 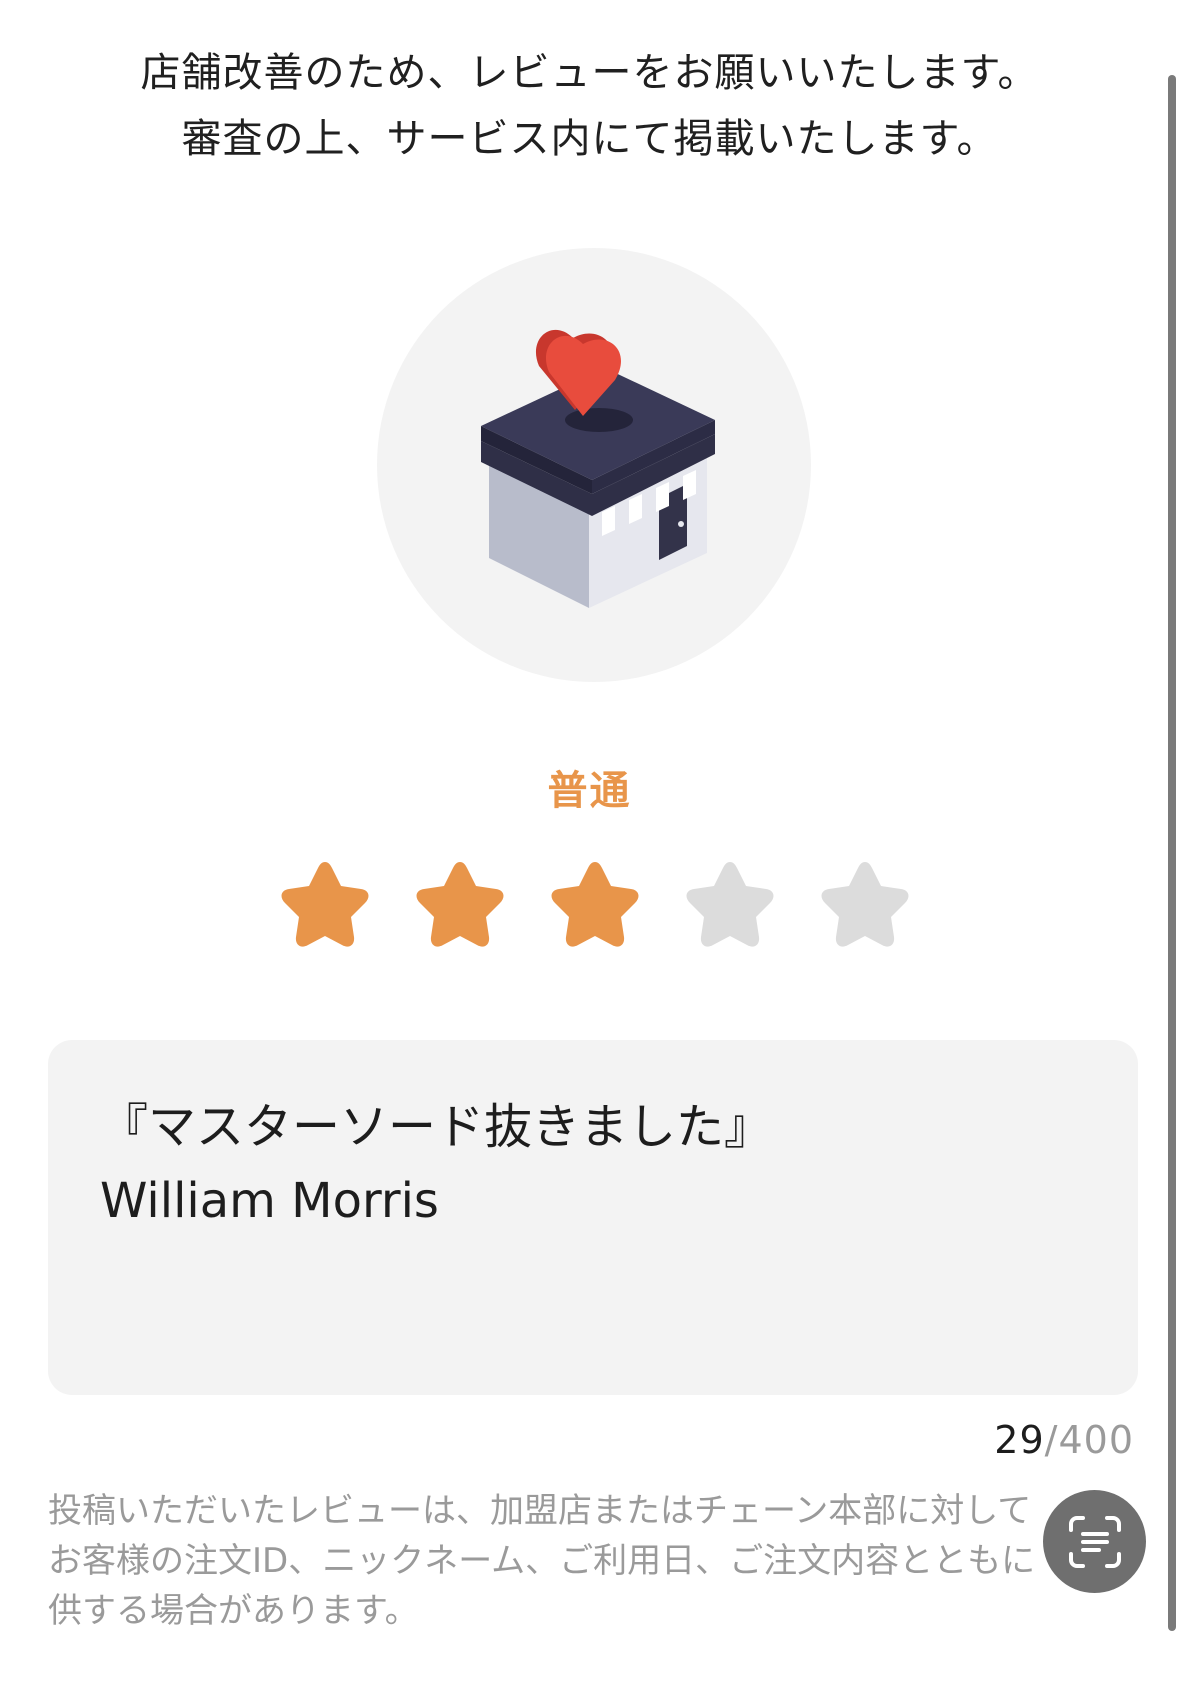 What do you see at coordinates (589, 73) in the screenshot?
I see `intro-line-1: 店舗改善のため、レビューをお願いいたします。` at bounding box center [589, 73].